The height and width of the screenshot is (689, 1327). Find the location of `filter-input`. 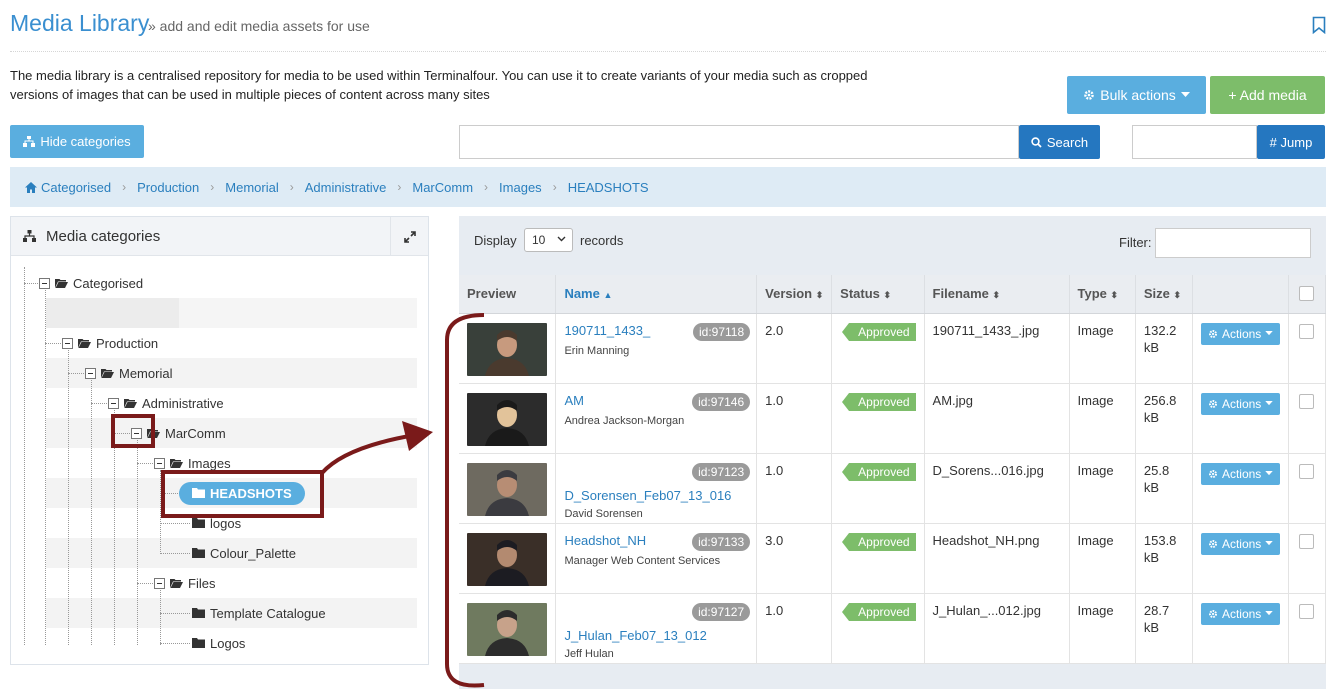

filter-input is located at coordinates (1233, 243).